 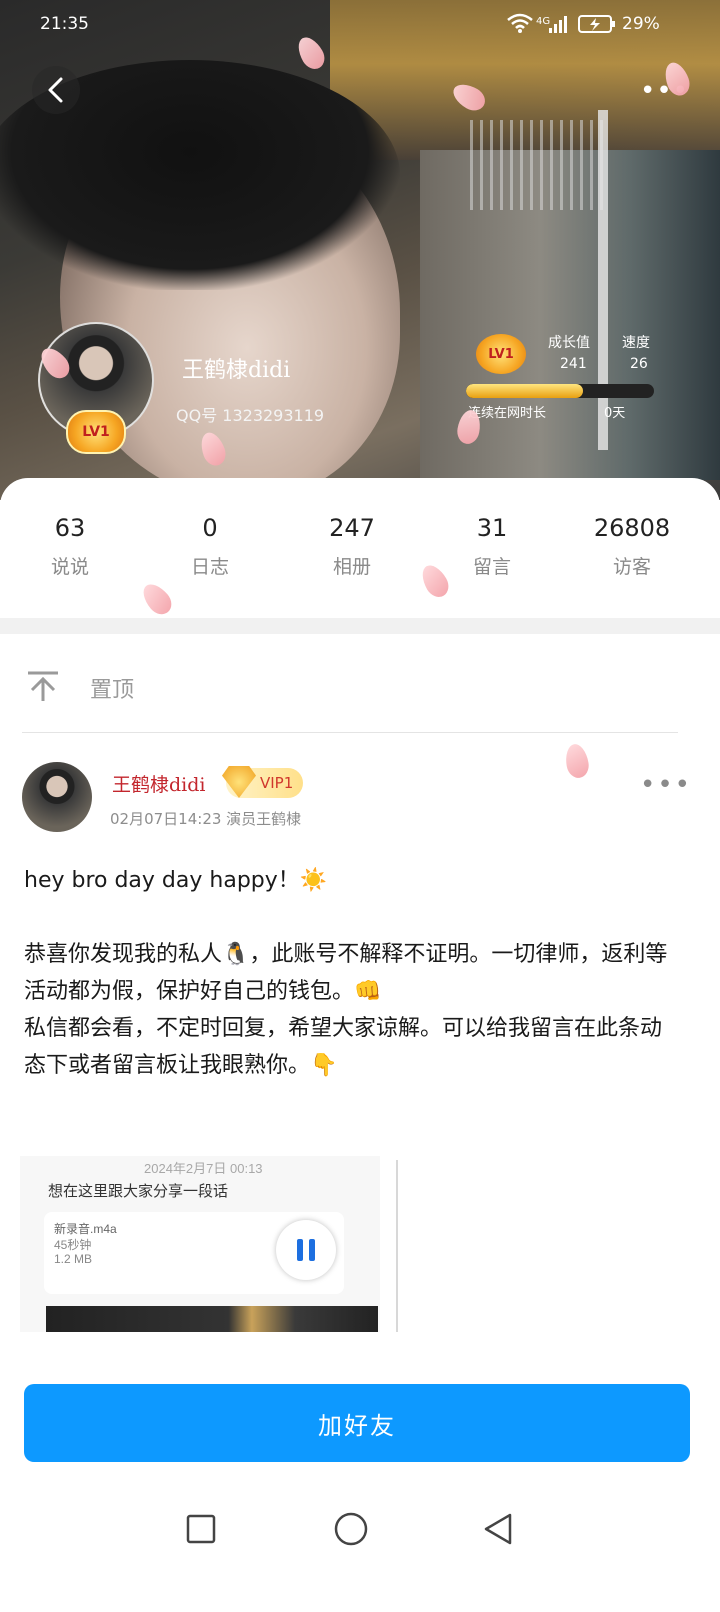 I want to click on add-friend-button: 加好友, so click(x=357, y=1423).